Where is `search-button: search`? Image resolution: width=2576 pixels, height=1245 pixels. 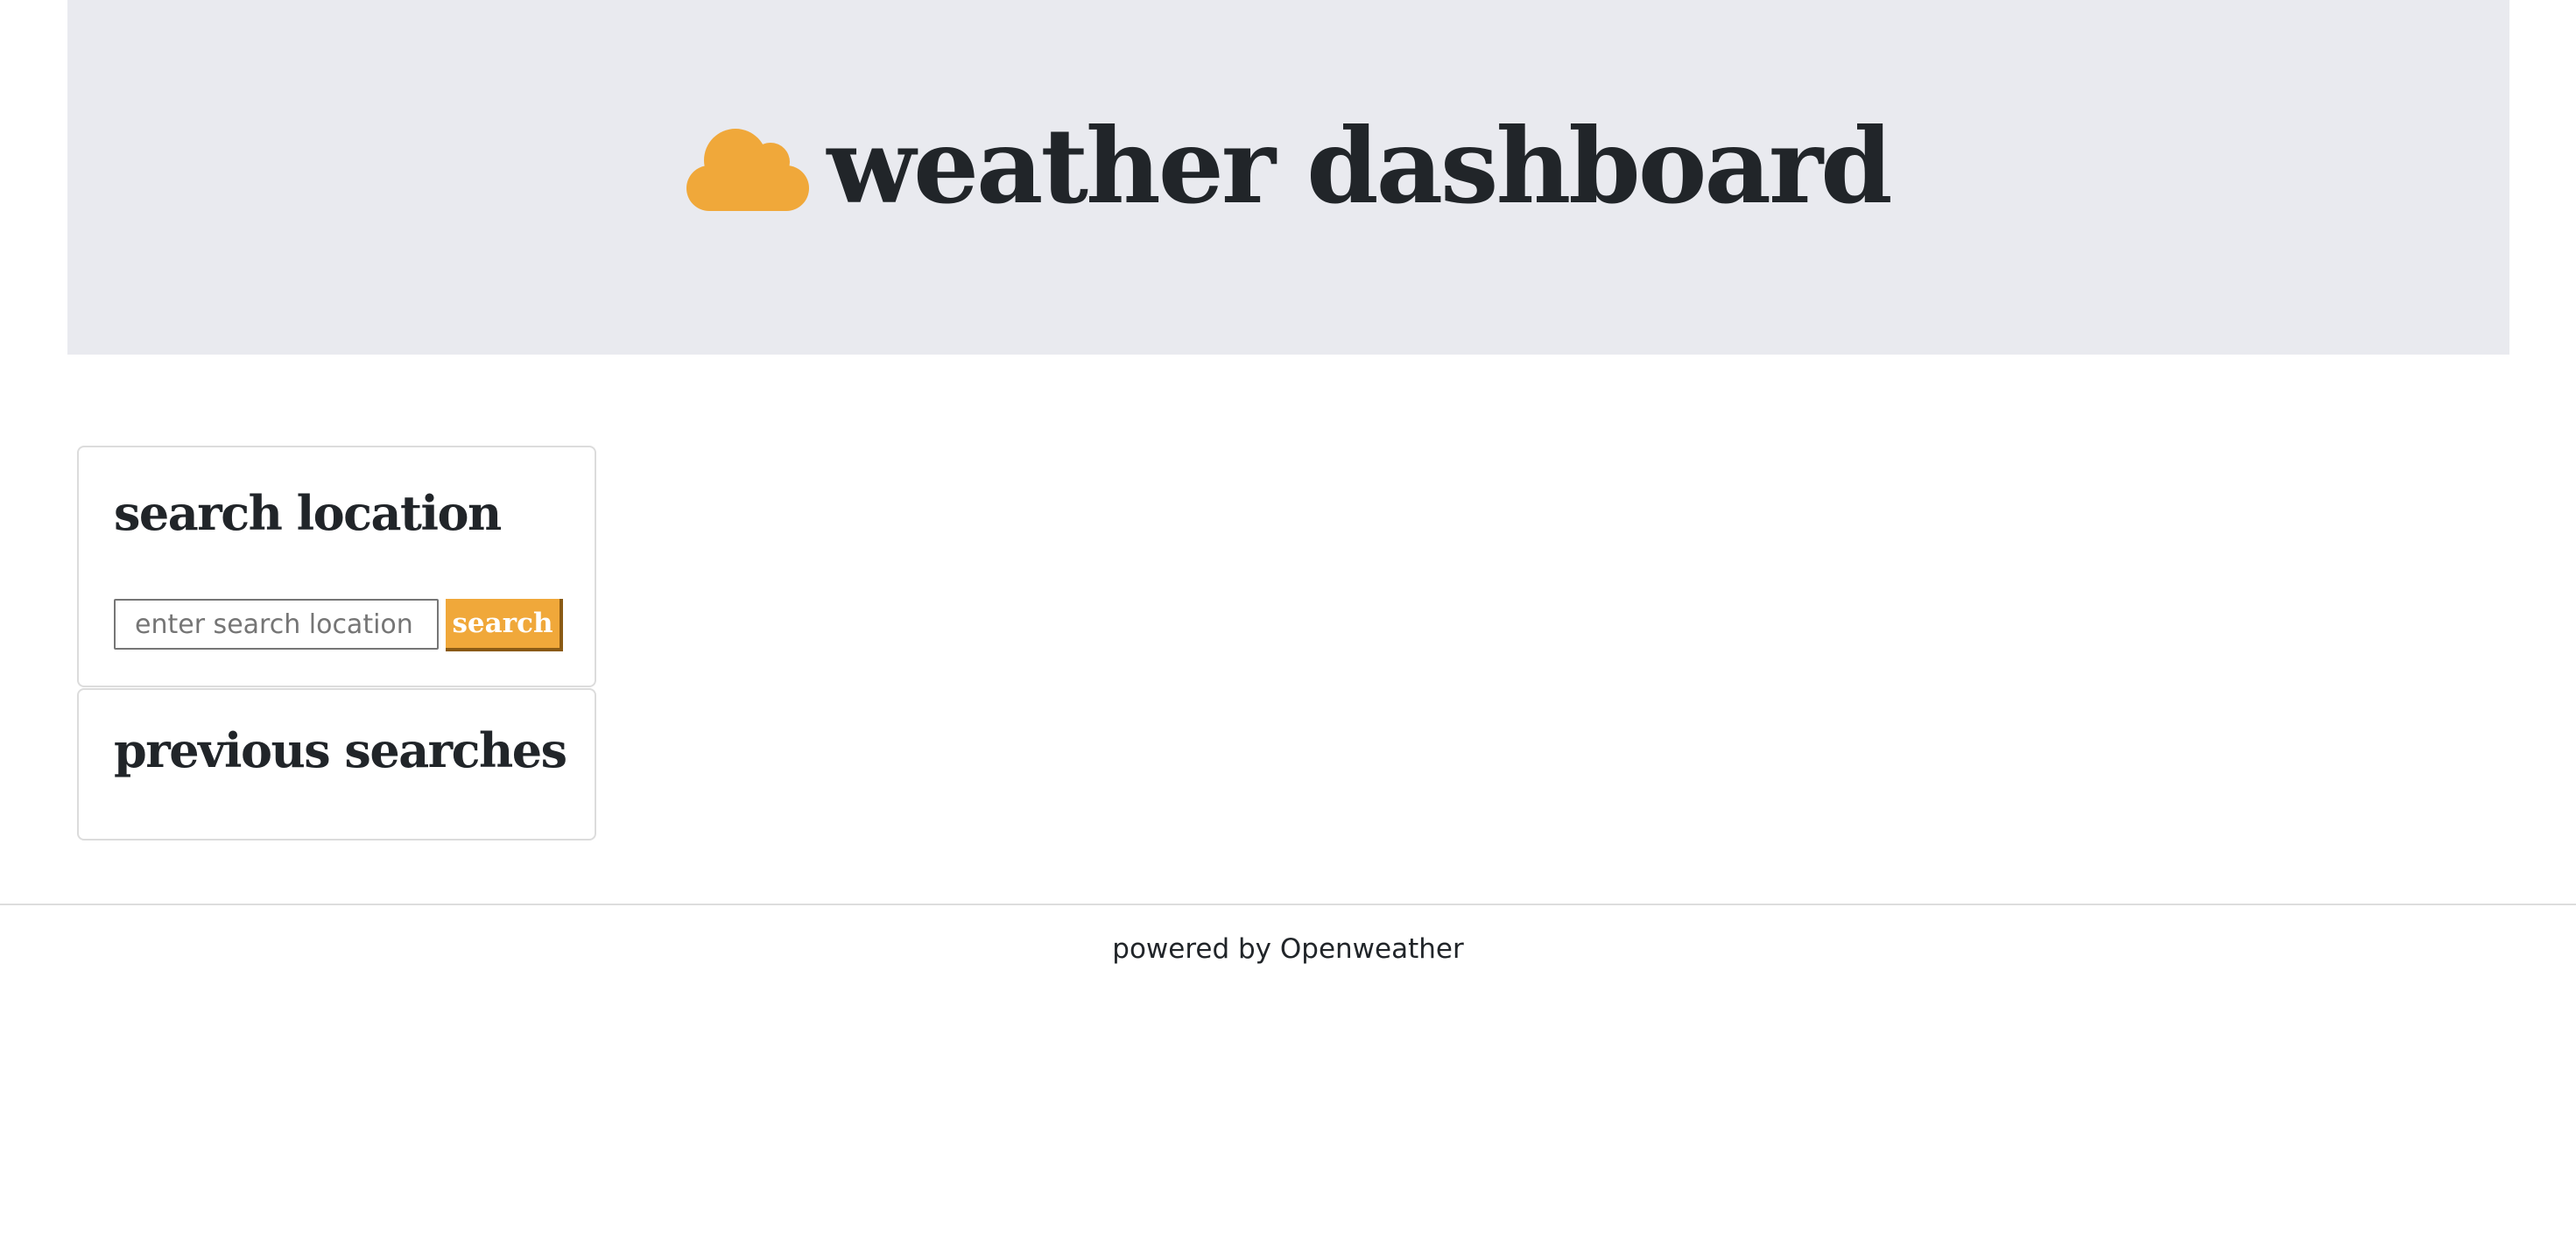
search-button: search is located at coordinates (504, 625).